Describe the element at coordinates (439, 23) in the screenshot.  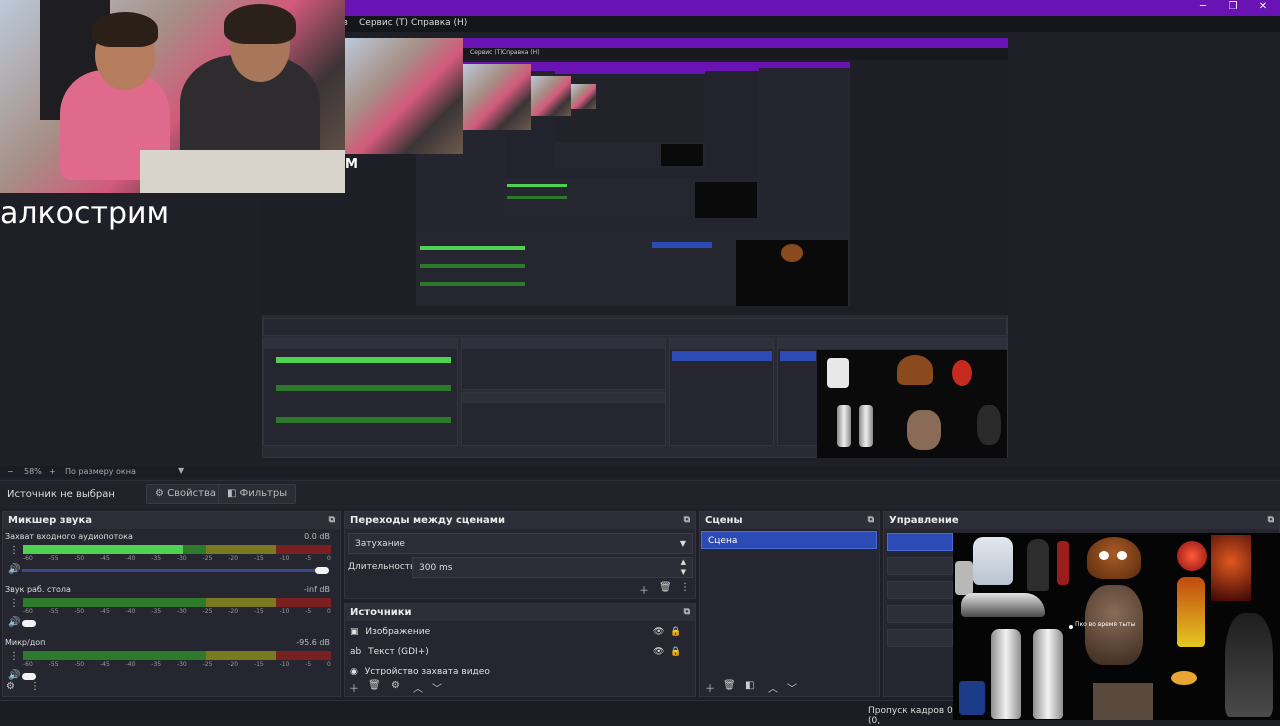
I see `menu-help: Справка (Н)` at that location.